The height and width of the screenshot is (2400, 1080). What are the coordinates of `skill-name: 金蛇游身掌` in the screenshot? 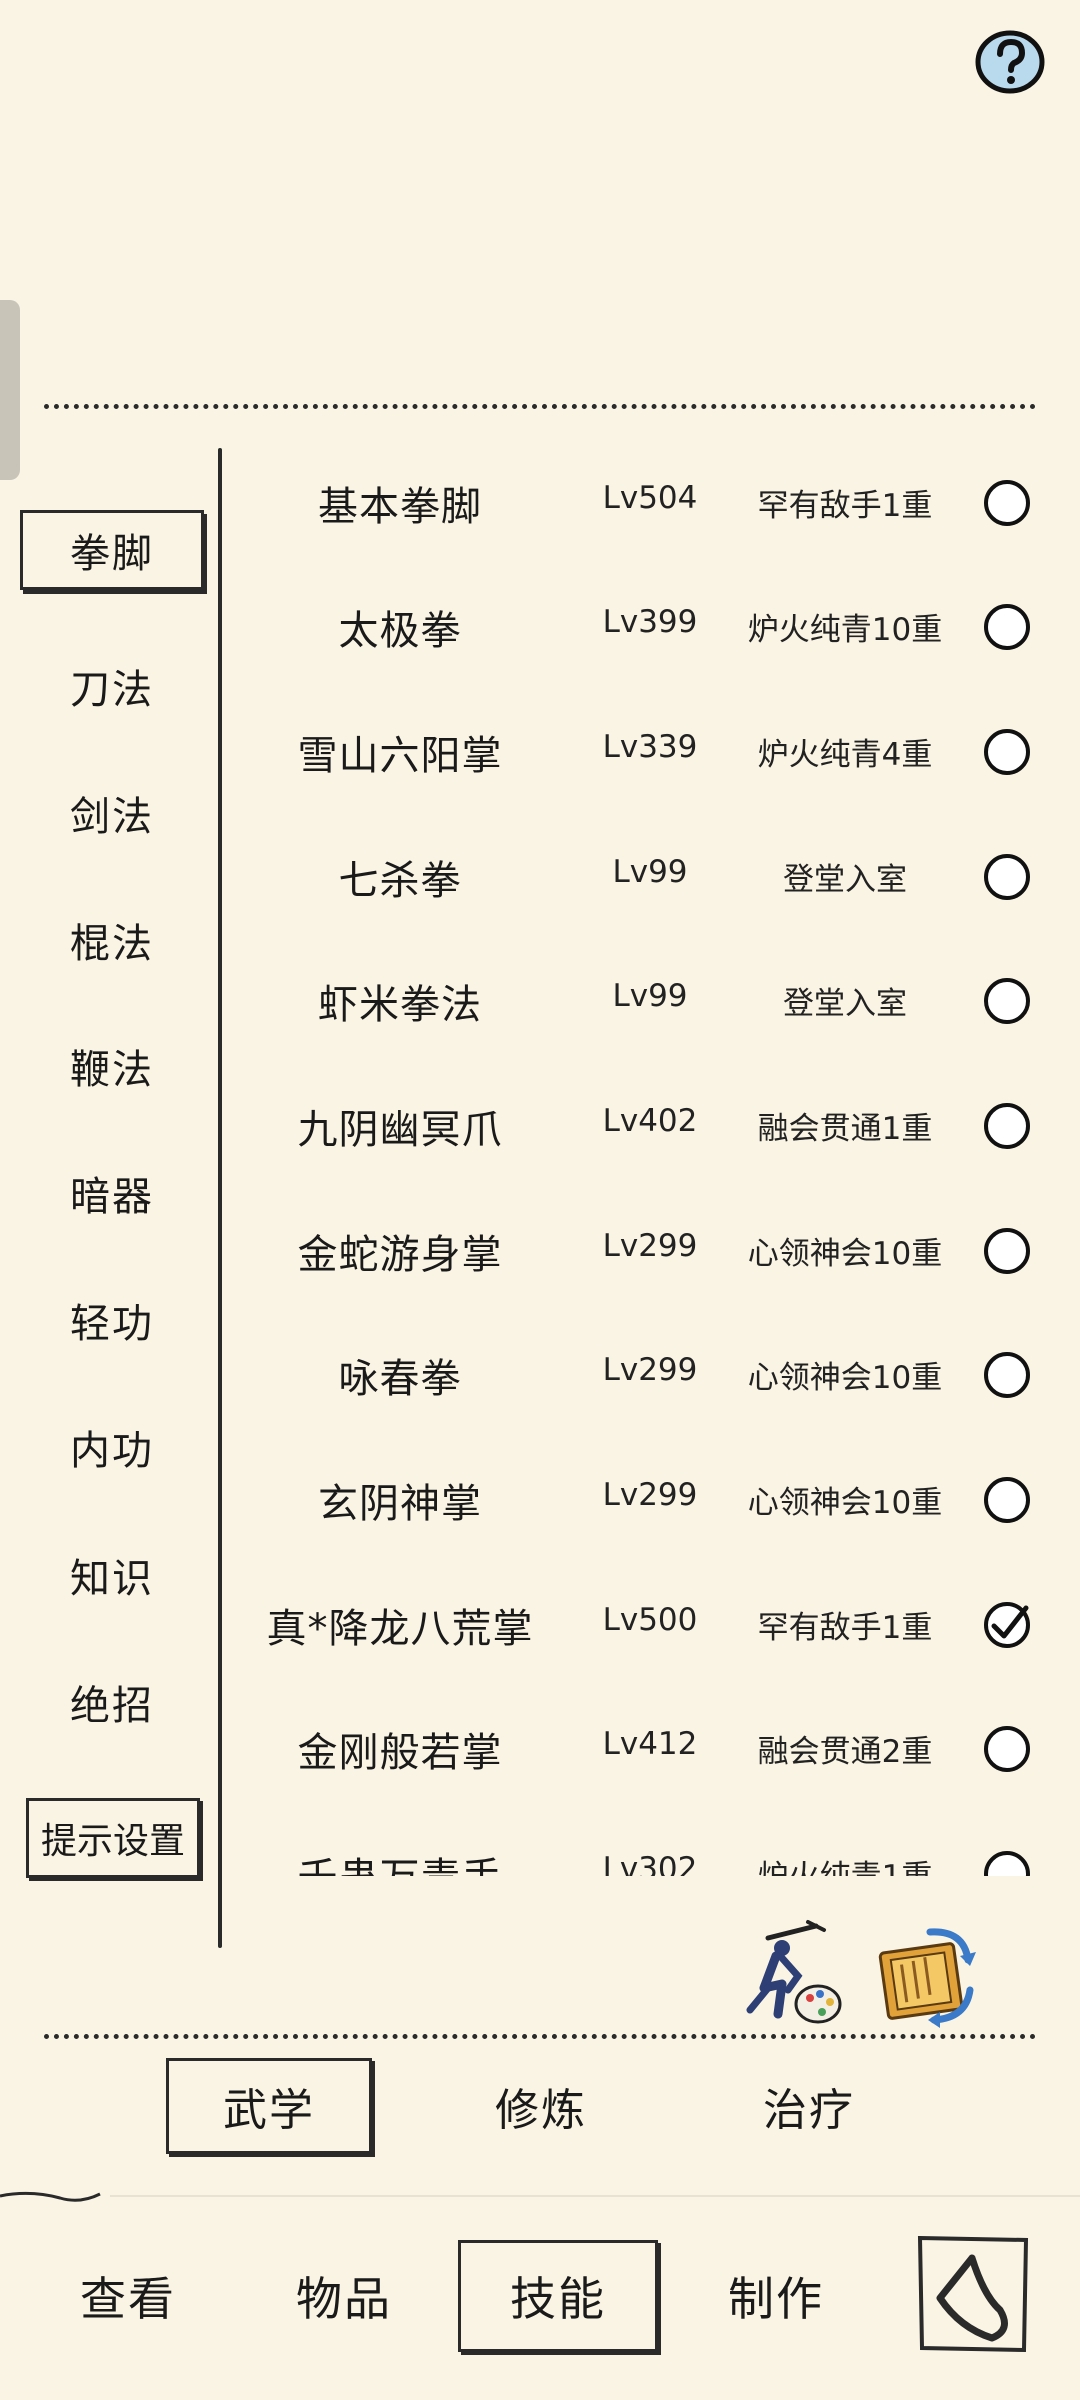 It's located at (400, 1255).